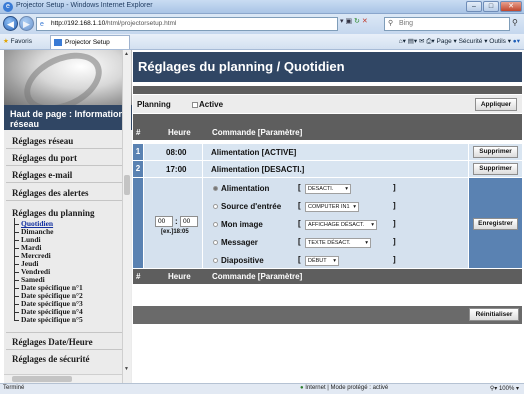 The width and height of the screenshot is (524, 394). I want to click on maximize-button: □, so click(491, 6).